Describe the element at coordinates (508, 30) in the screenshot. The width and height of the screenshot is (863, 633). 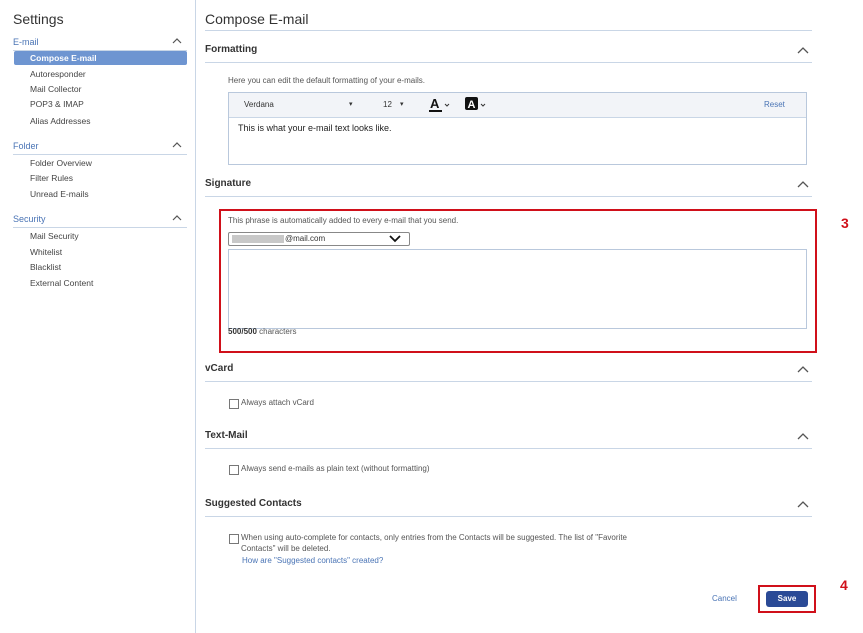
I see `title-divider` at that location.